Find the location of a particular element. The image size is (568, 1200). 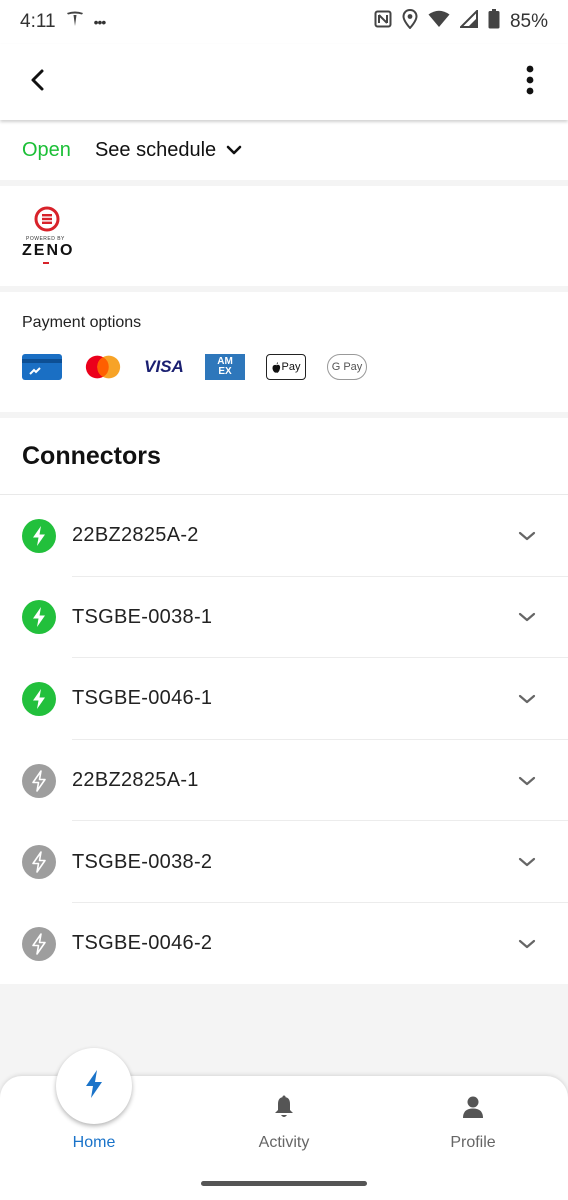

connector-id: 22BZ2825A-2 is located at coordinates (135, 535).